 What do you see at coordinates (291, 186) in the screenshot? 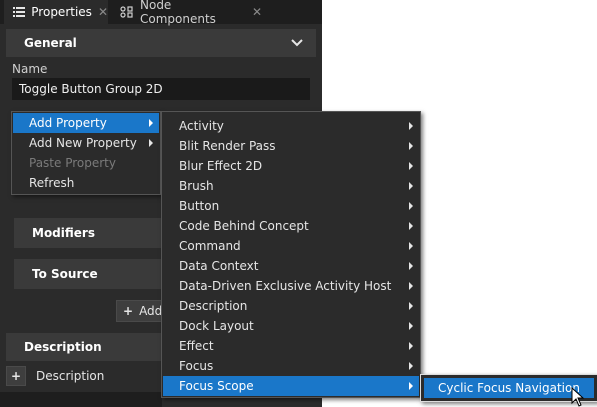
I see `menu-item-brush: Brush` at bounding box center [291, 186].